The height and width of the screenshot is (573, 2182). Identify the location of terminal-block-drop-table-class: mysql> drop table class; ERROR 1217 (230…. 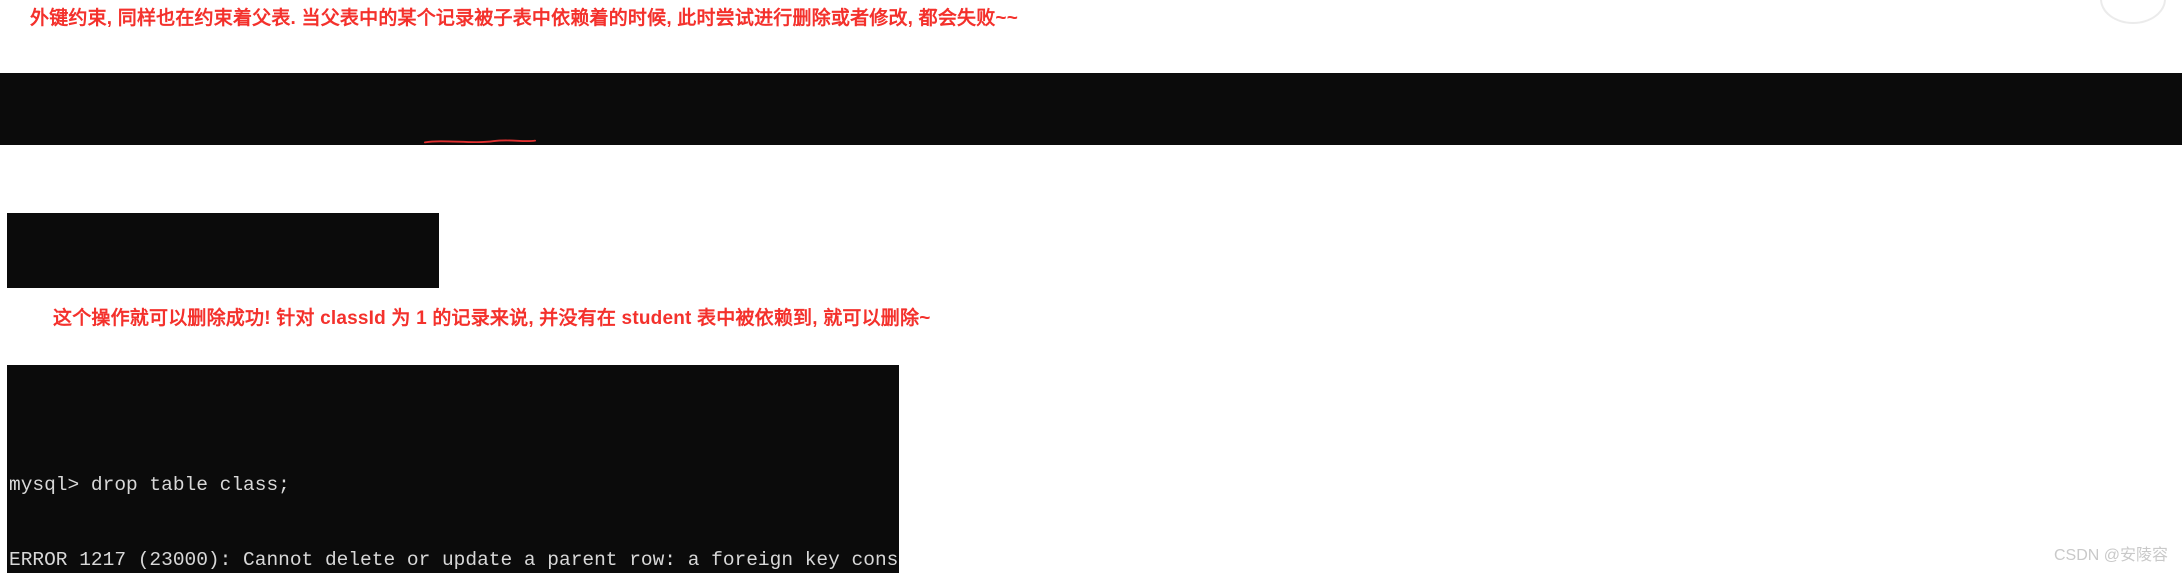
(453, 469).